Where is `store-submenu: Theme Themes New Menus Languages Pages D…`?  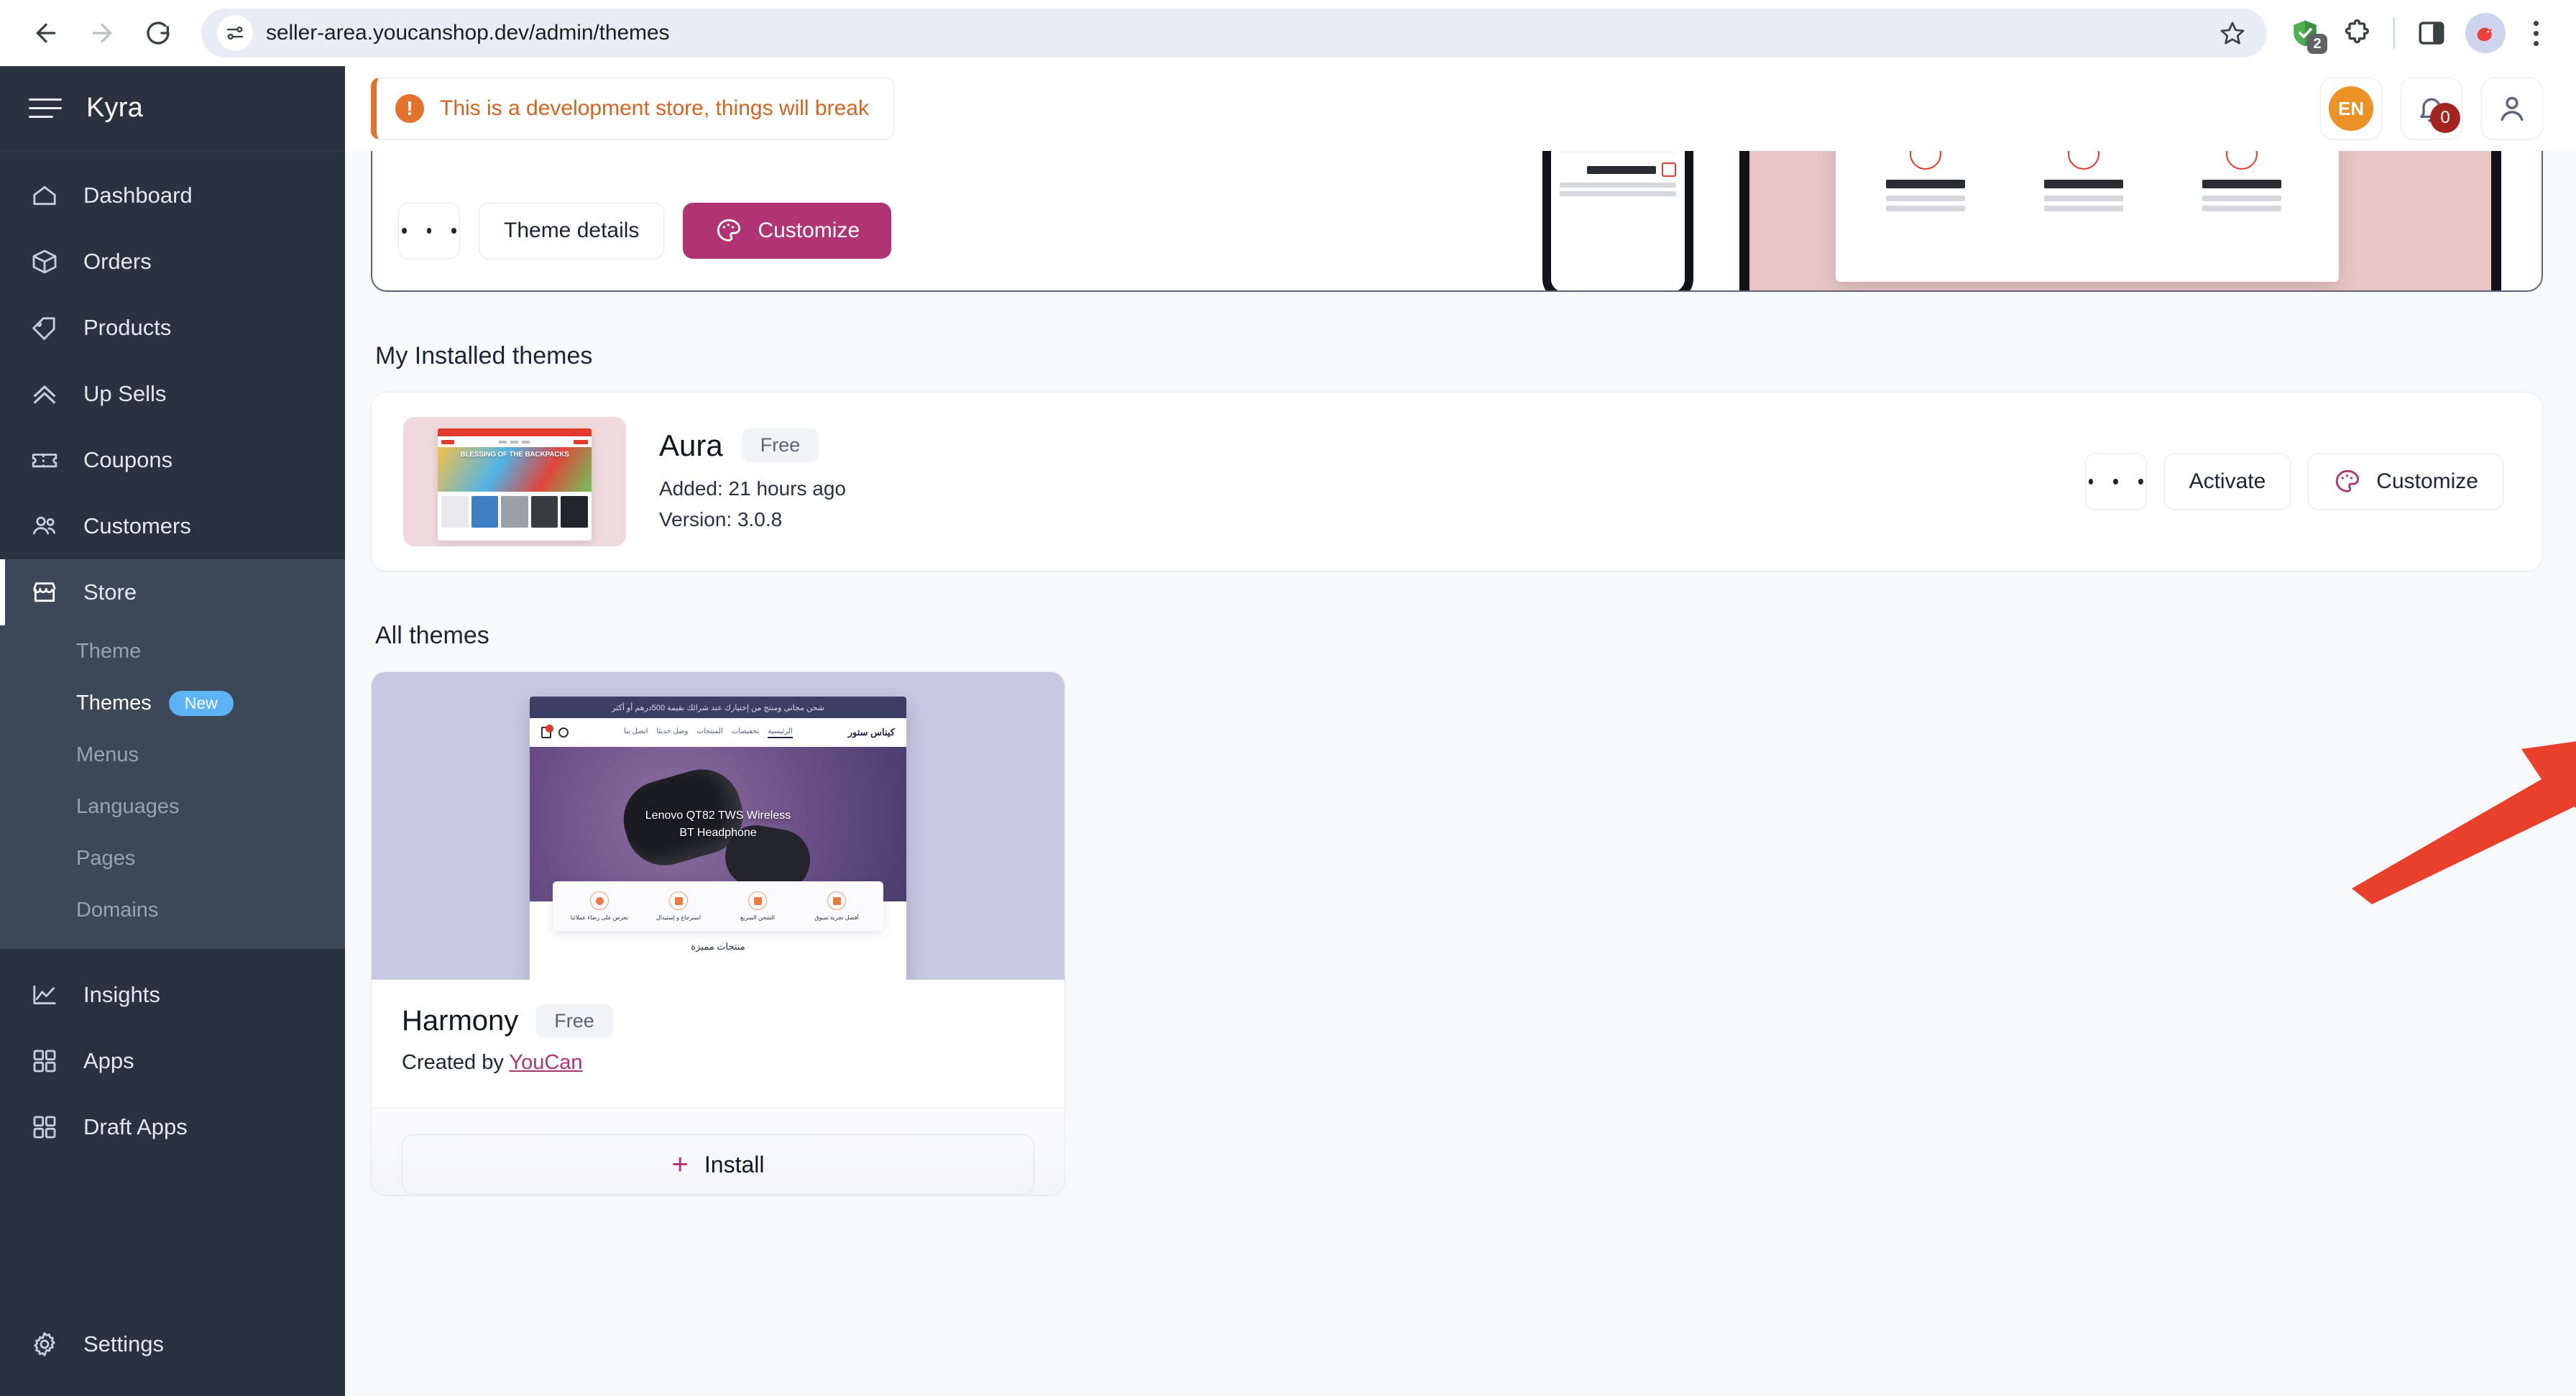 store-submenu: Theme Themes New Menus Languages Pages D… is located at coordinates (172, 787).